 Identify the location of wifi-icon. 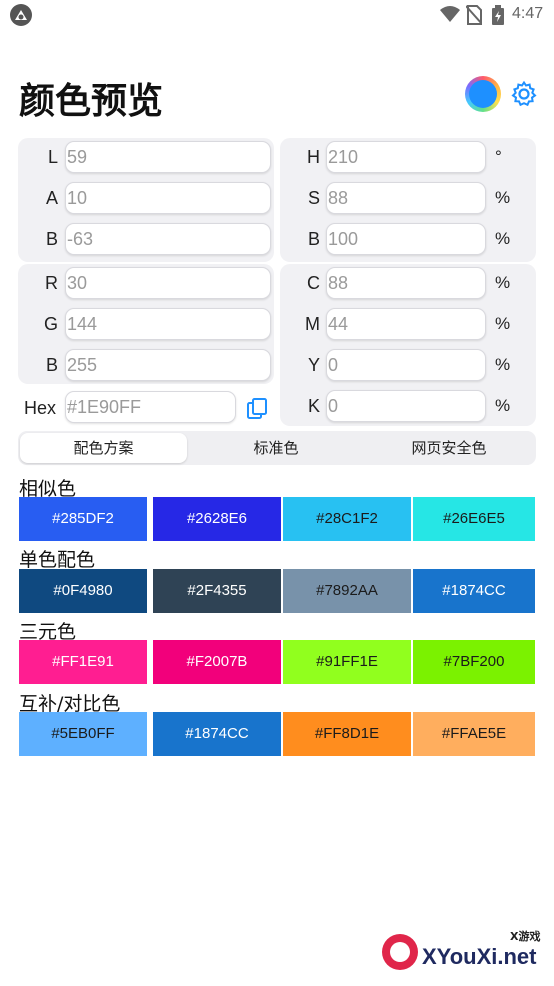
(450, 14).